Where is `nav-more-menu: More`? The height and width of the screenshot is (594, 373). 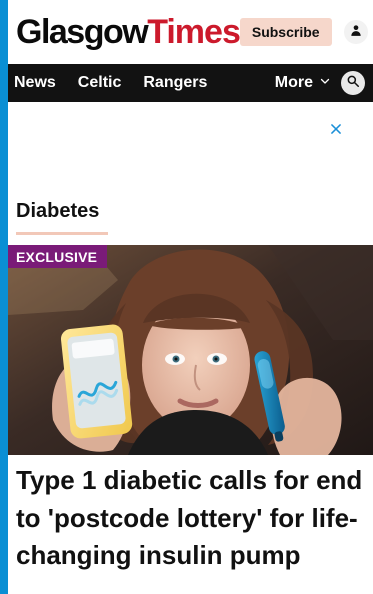
nav-more-menu: More is located at coordinates (303, 83).